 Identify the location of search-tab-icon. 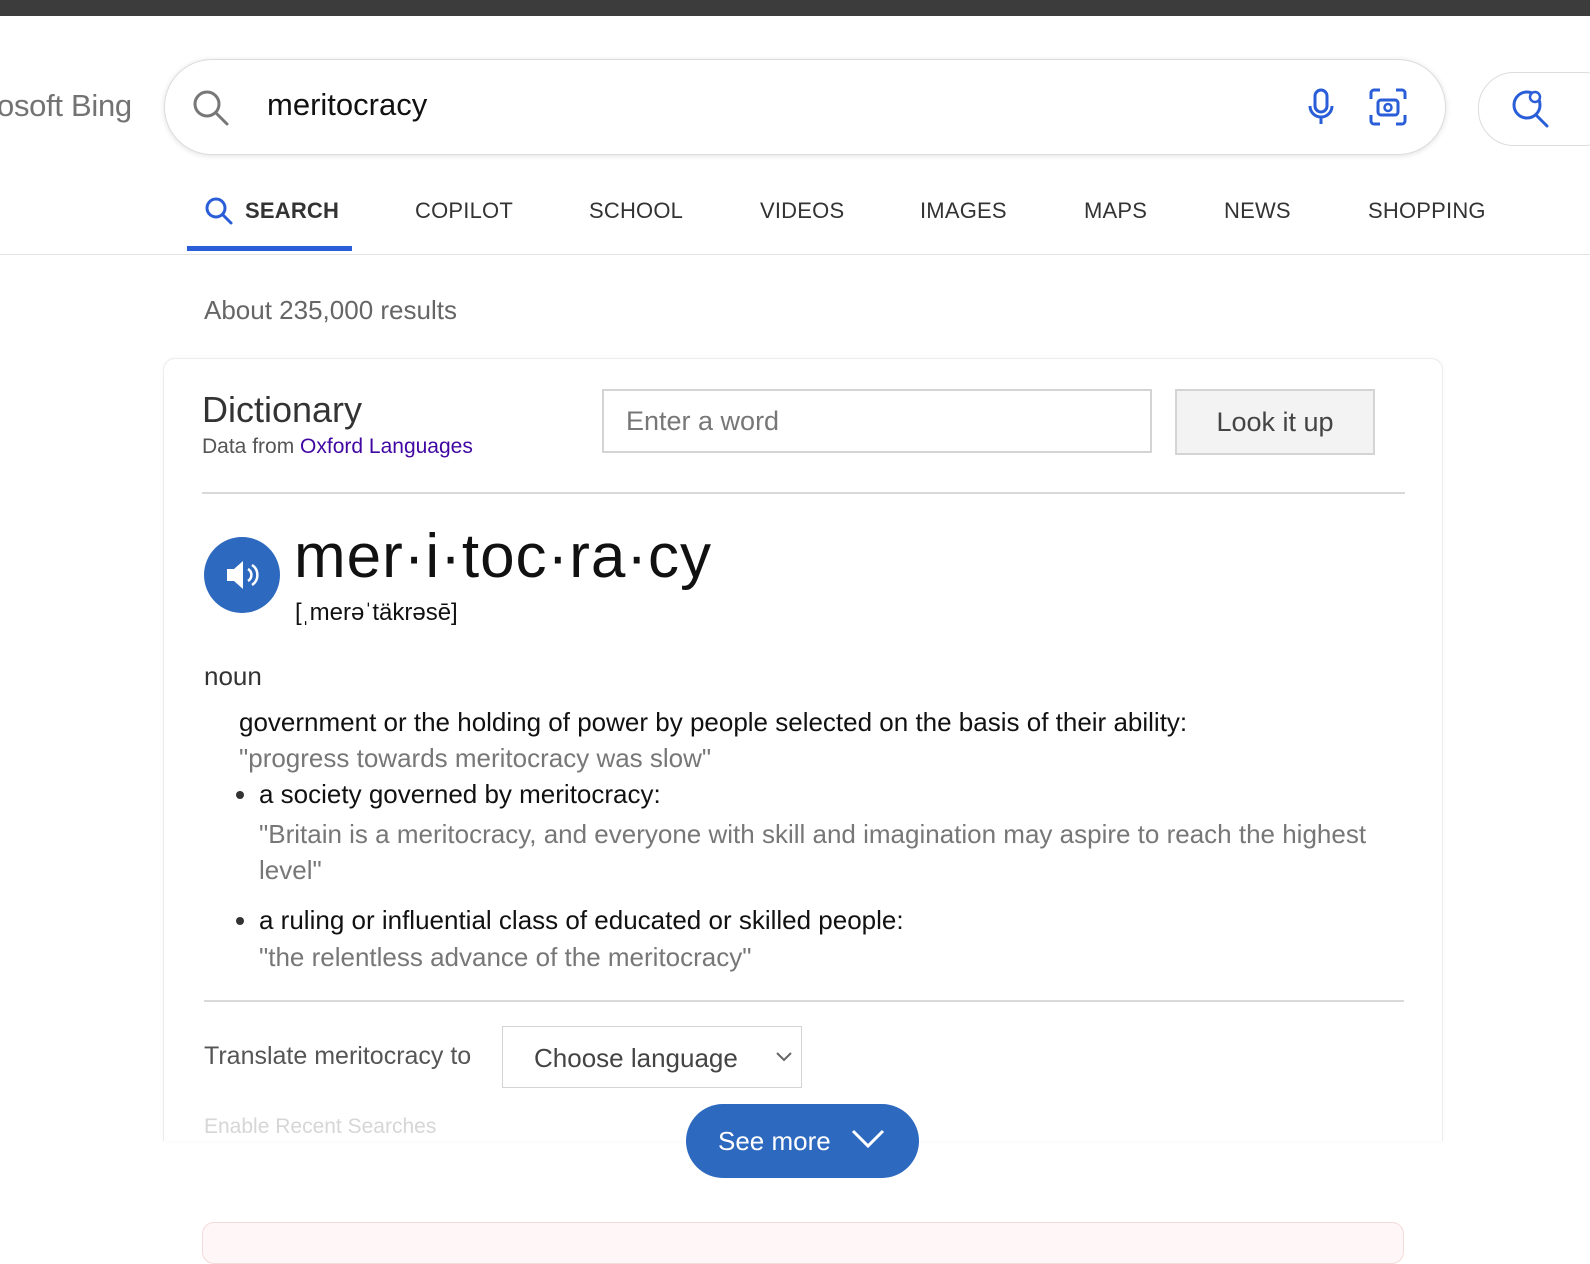
(219, 211).